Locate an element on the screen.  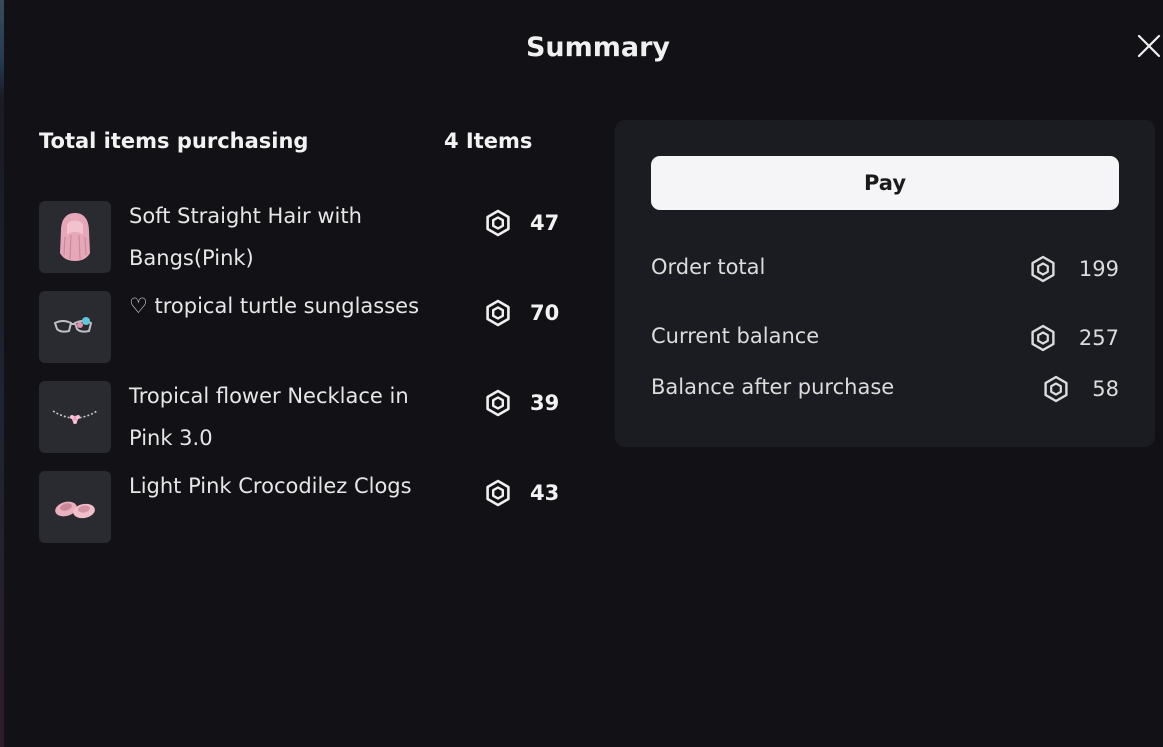
necklace-thumbnail is located at coordinates (75, 417).